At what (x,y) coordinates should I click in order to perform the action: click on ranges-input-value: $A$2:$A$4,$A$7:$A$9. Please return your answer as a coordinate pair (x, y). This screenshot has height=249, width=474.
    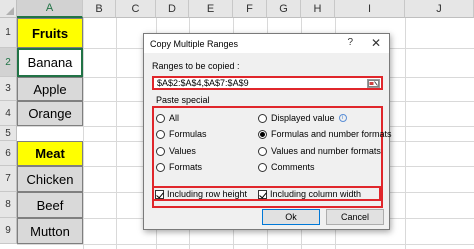
    Looking at the image, I should click on (203, 83).